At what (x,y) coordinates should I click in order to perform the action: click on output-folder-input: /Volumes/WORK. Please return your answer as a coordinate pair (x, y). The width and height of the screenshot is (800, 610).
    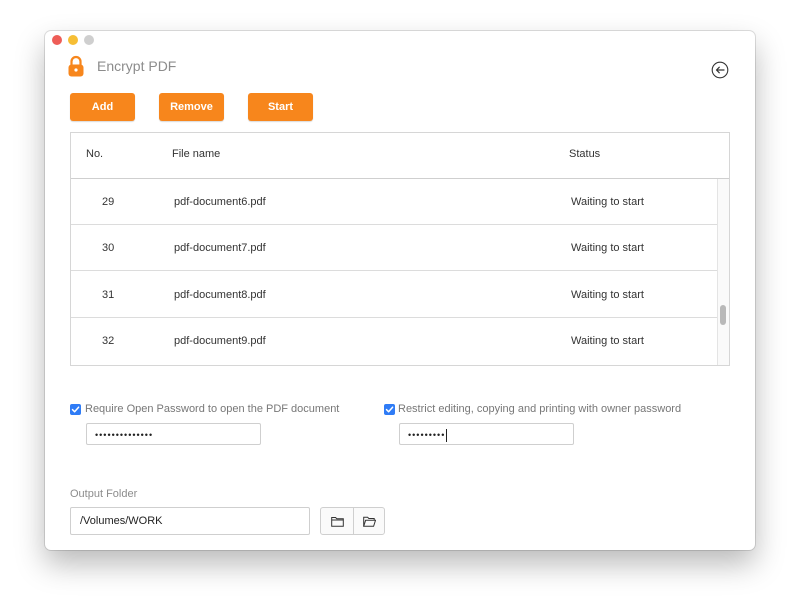
    Looking at the image, I should click on (190, 521).